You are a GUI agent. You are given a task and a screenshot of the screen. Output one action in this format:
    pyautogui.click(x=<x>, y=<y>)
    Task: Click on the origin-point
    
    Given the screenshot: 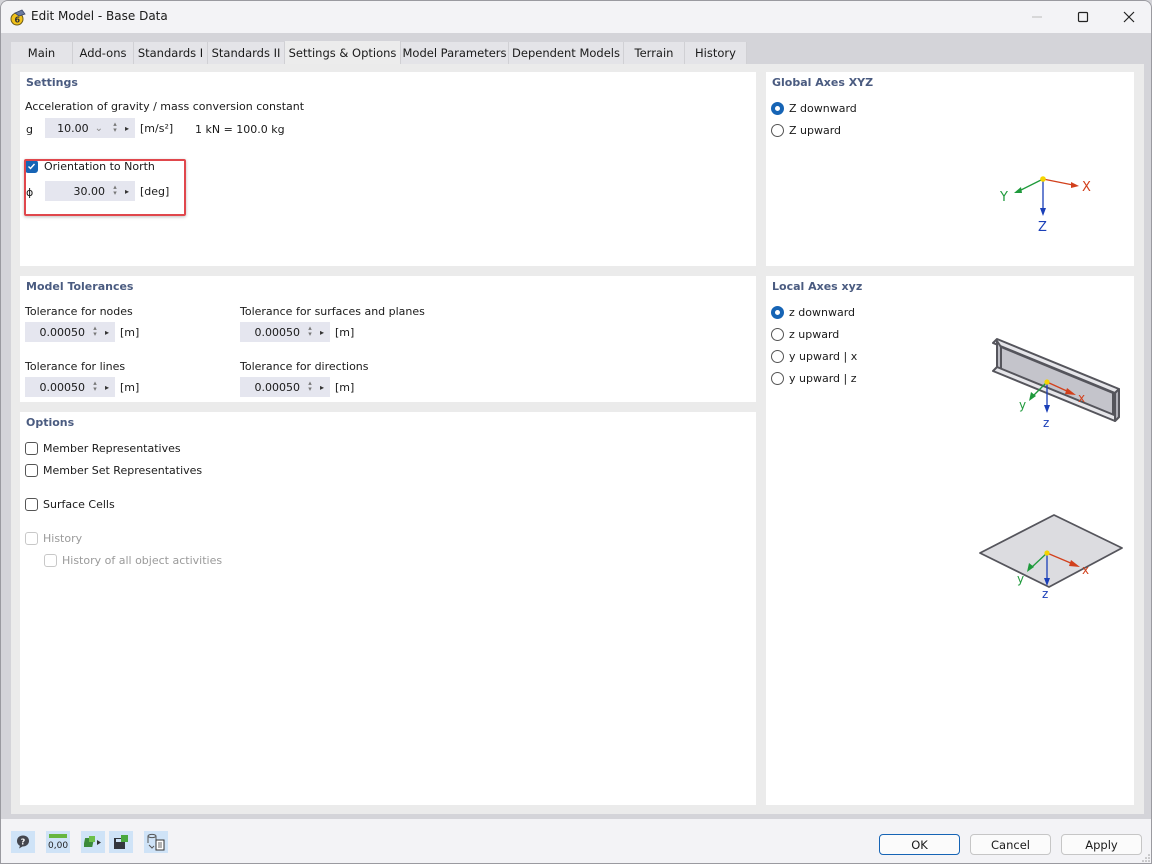 What is the action you would take?
    pyautogui.click(x=1047, y=553)
    